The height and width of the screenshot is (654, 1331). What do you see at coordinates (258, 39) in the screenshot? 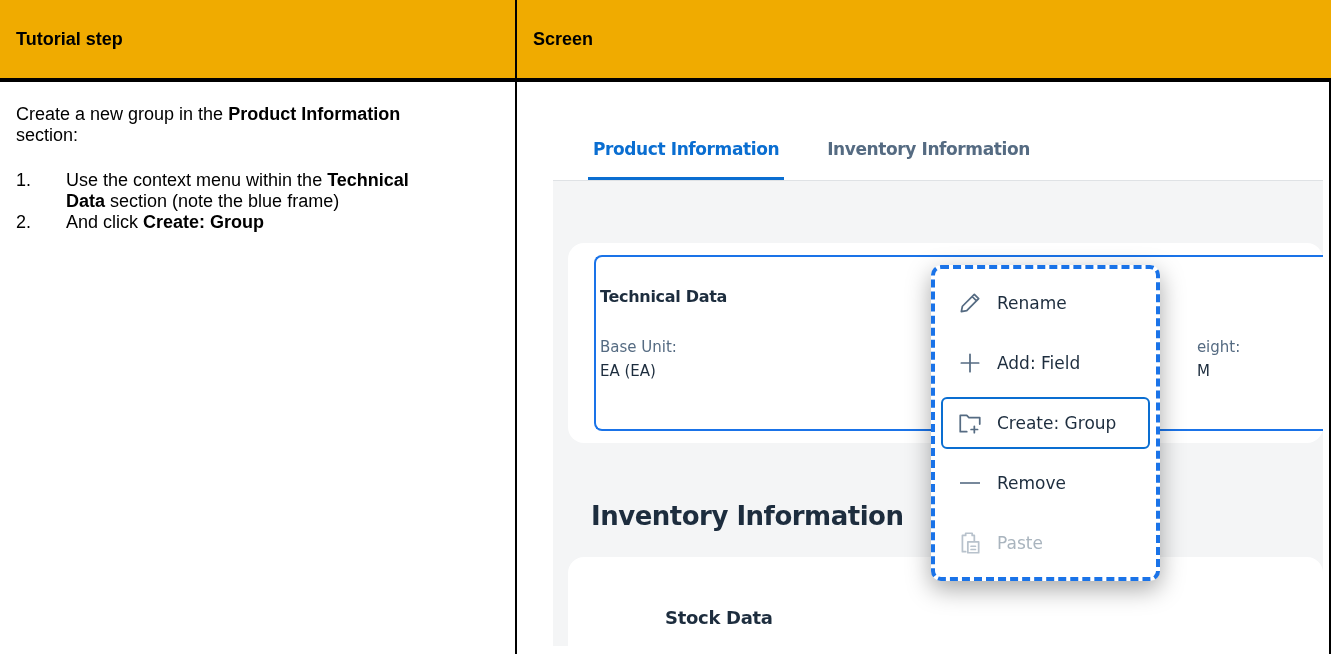
I see `column-header: Tutorial step` at bounding box center [258, 39].